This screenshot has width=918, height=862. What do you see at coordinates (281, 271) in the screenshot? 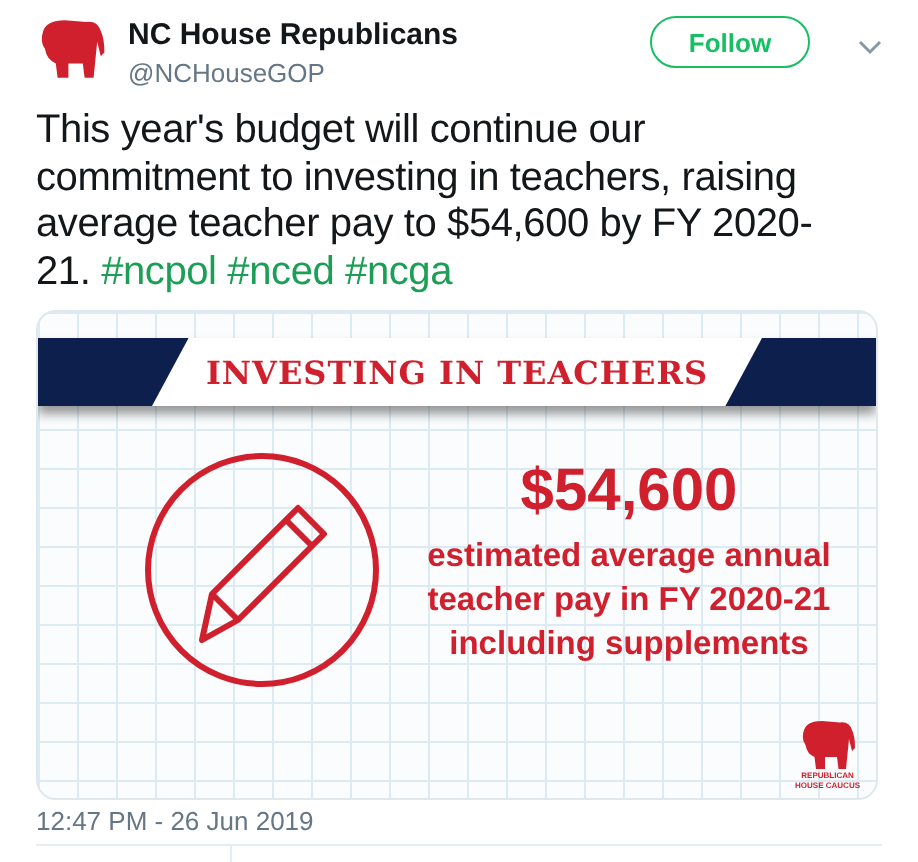
I see `hashtag-link: #nced` at bounding box center [281, 271].